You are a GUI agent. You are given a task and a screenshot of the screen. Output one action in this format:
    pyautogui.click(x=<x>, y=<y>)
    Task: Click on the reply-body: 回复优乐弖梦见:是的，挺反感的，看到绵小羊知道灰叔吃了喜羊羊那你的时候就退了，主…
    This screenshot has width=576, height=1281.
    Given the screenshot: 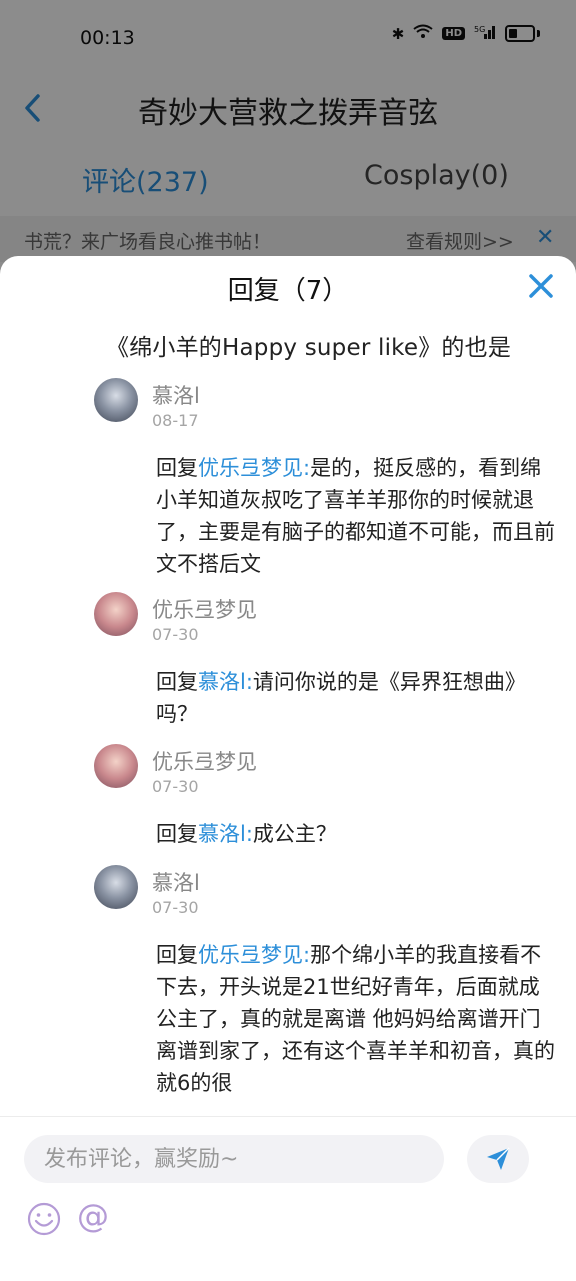 What is the action you would take?
    pyautogui.click(x=358, y=516)
    